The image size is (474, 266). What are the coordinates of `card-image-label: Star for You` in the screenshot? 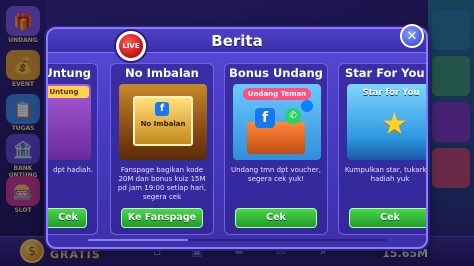 It's located at (391, 93).